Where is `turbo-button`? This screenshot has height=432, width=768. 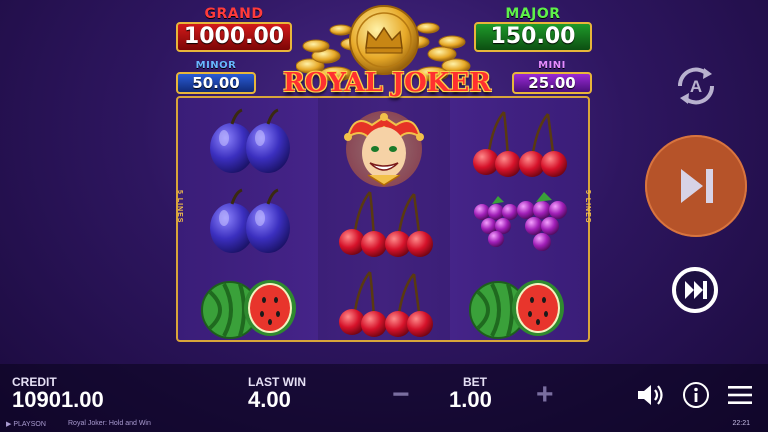 turbo-button is located at coordinates (695, 290).